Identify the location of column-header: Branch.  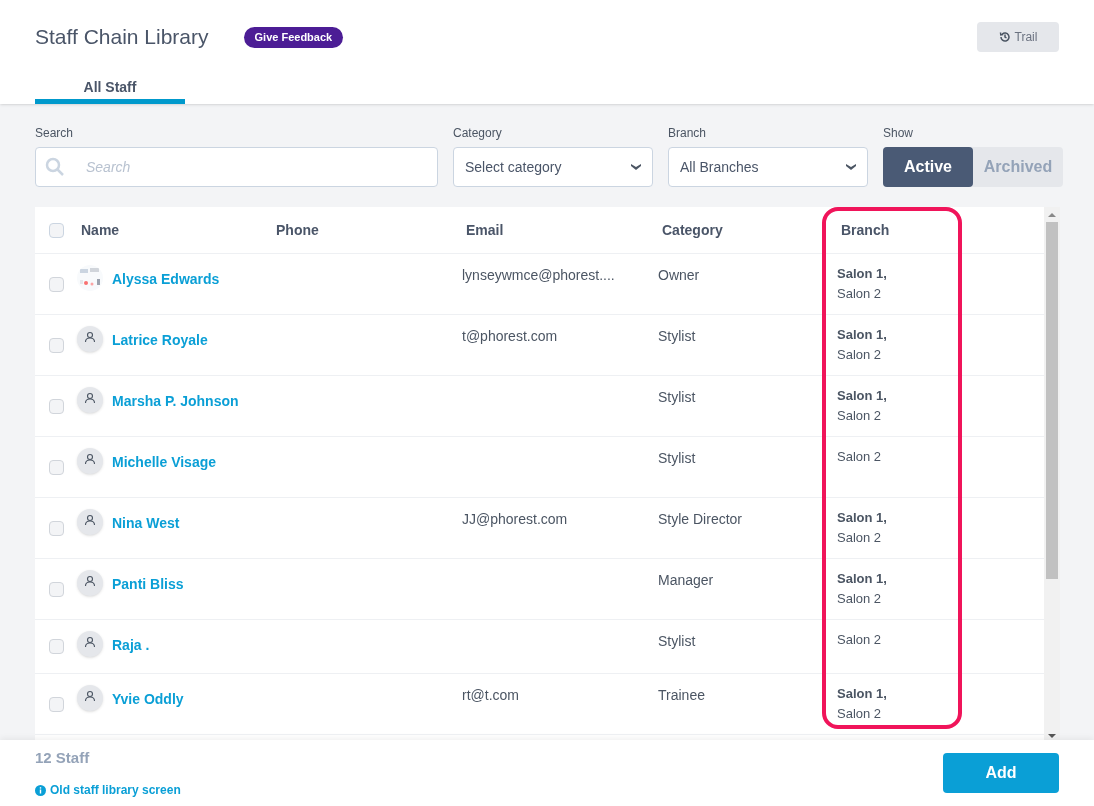
(865, 230).